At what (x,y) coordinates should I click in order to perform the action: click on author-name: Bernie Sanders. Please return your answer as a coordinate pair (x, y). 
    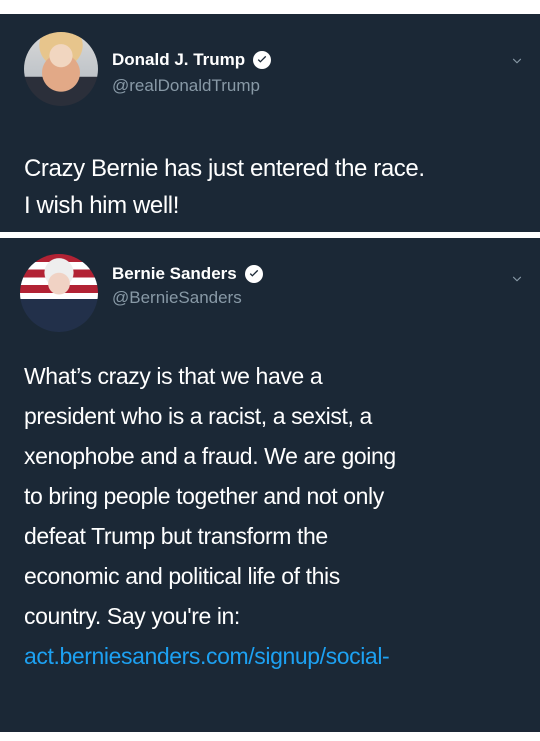
    Looking at the image, I should click on (174, 274).